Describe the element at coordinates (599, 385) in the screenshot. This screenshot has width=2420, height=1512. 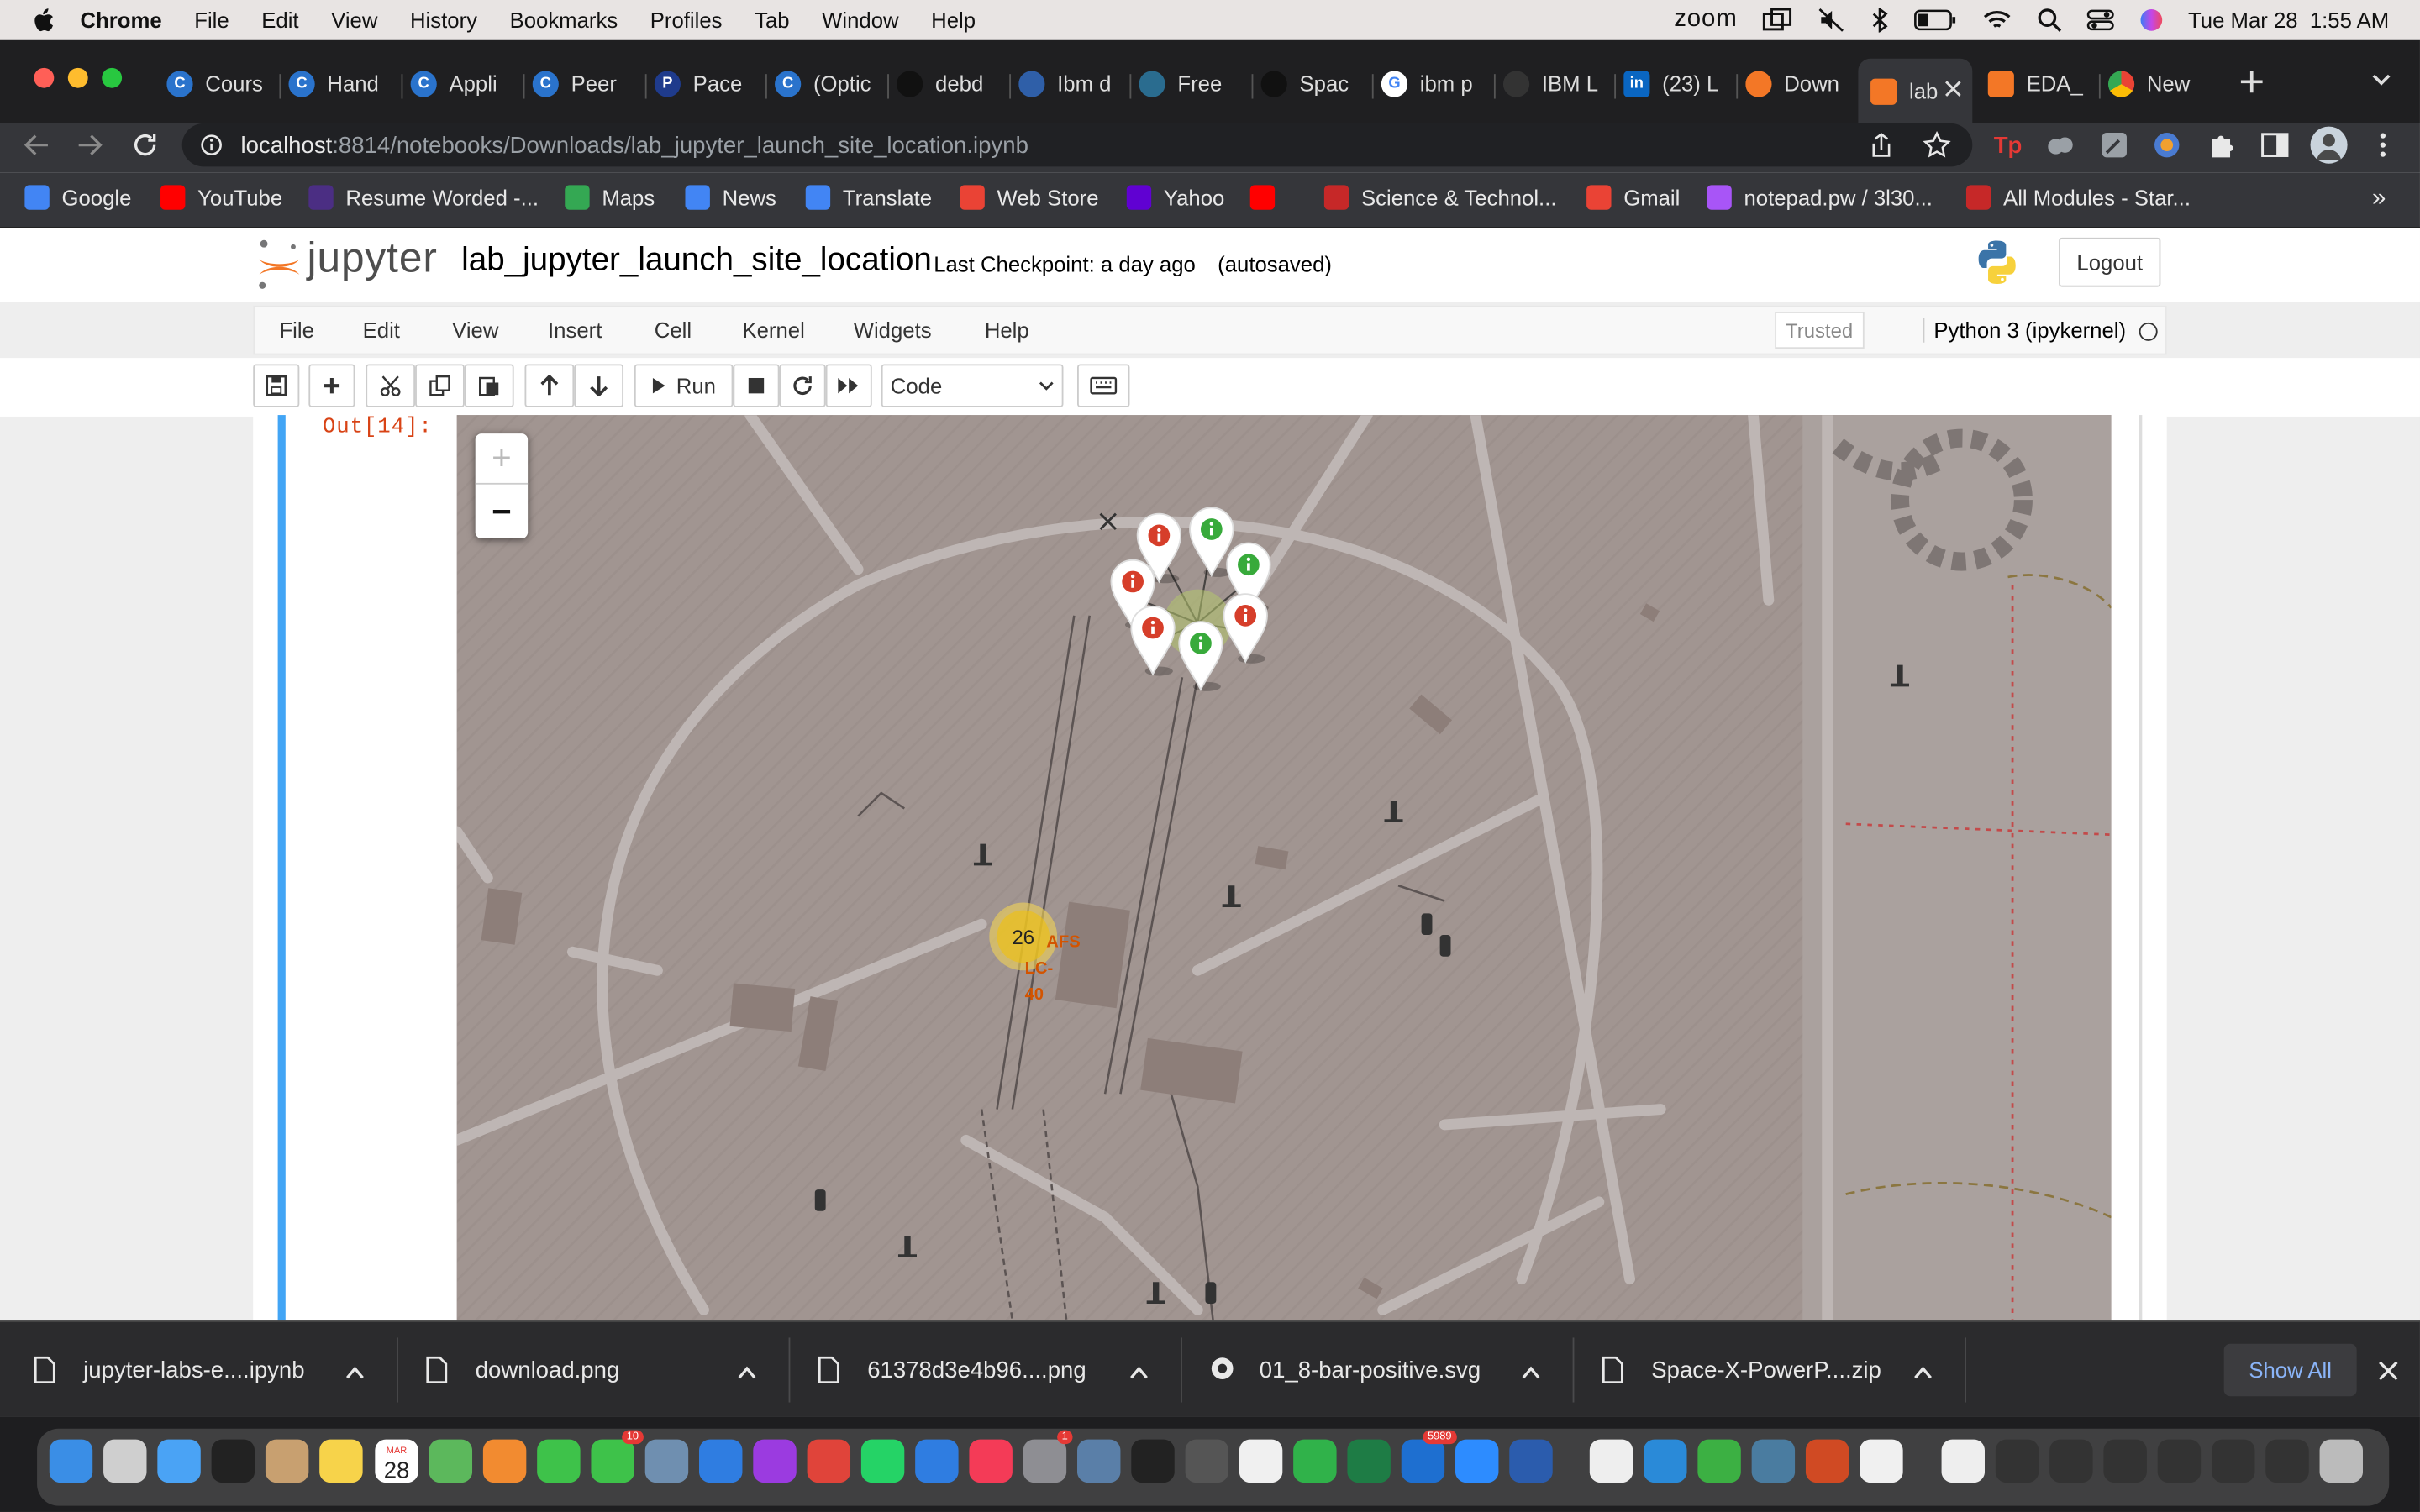
I see `move-down-button` at that location.